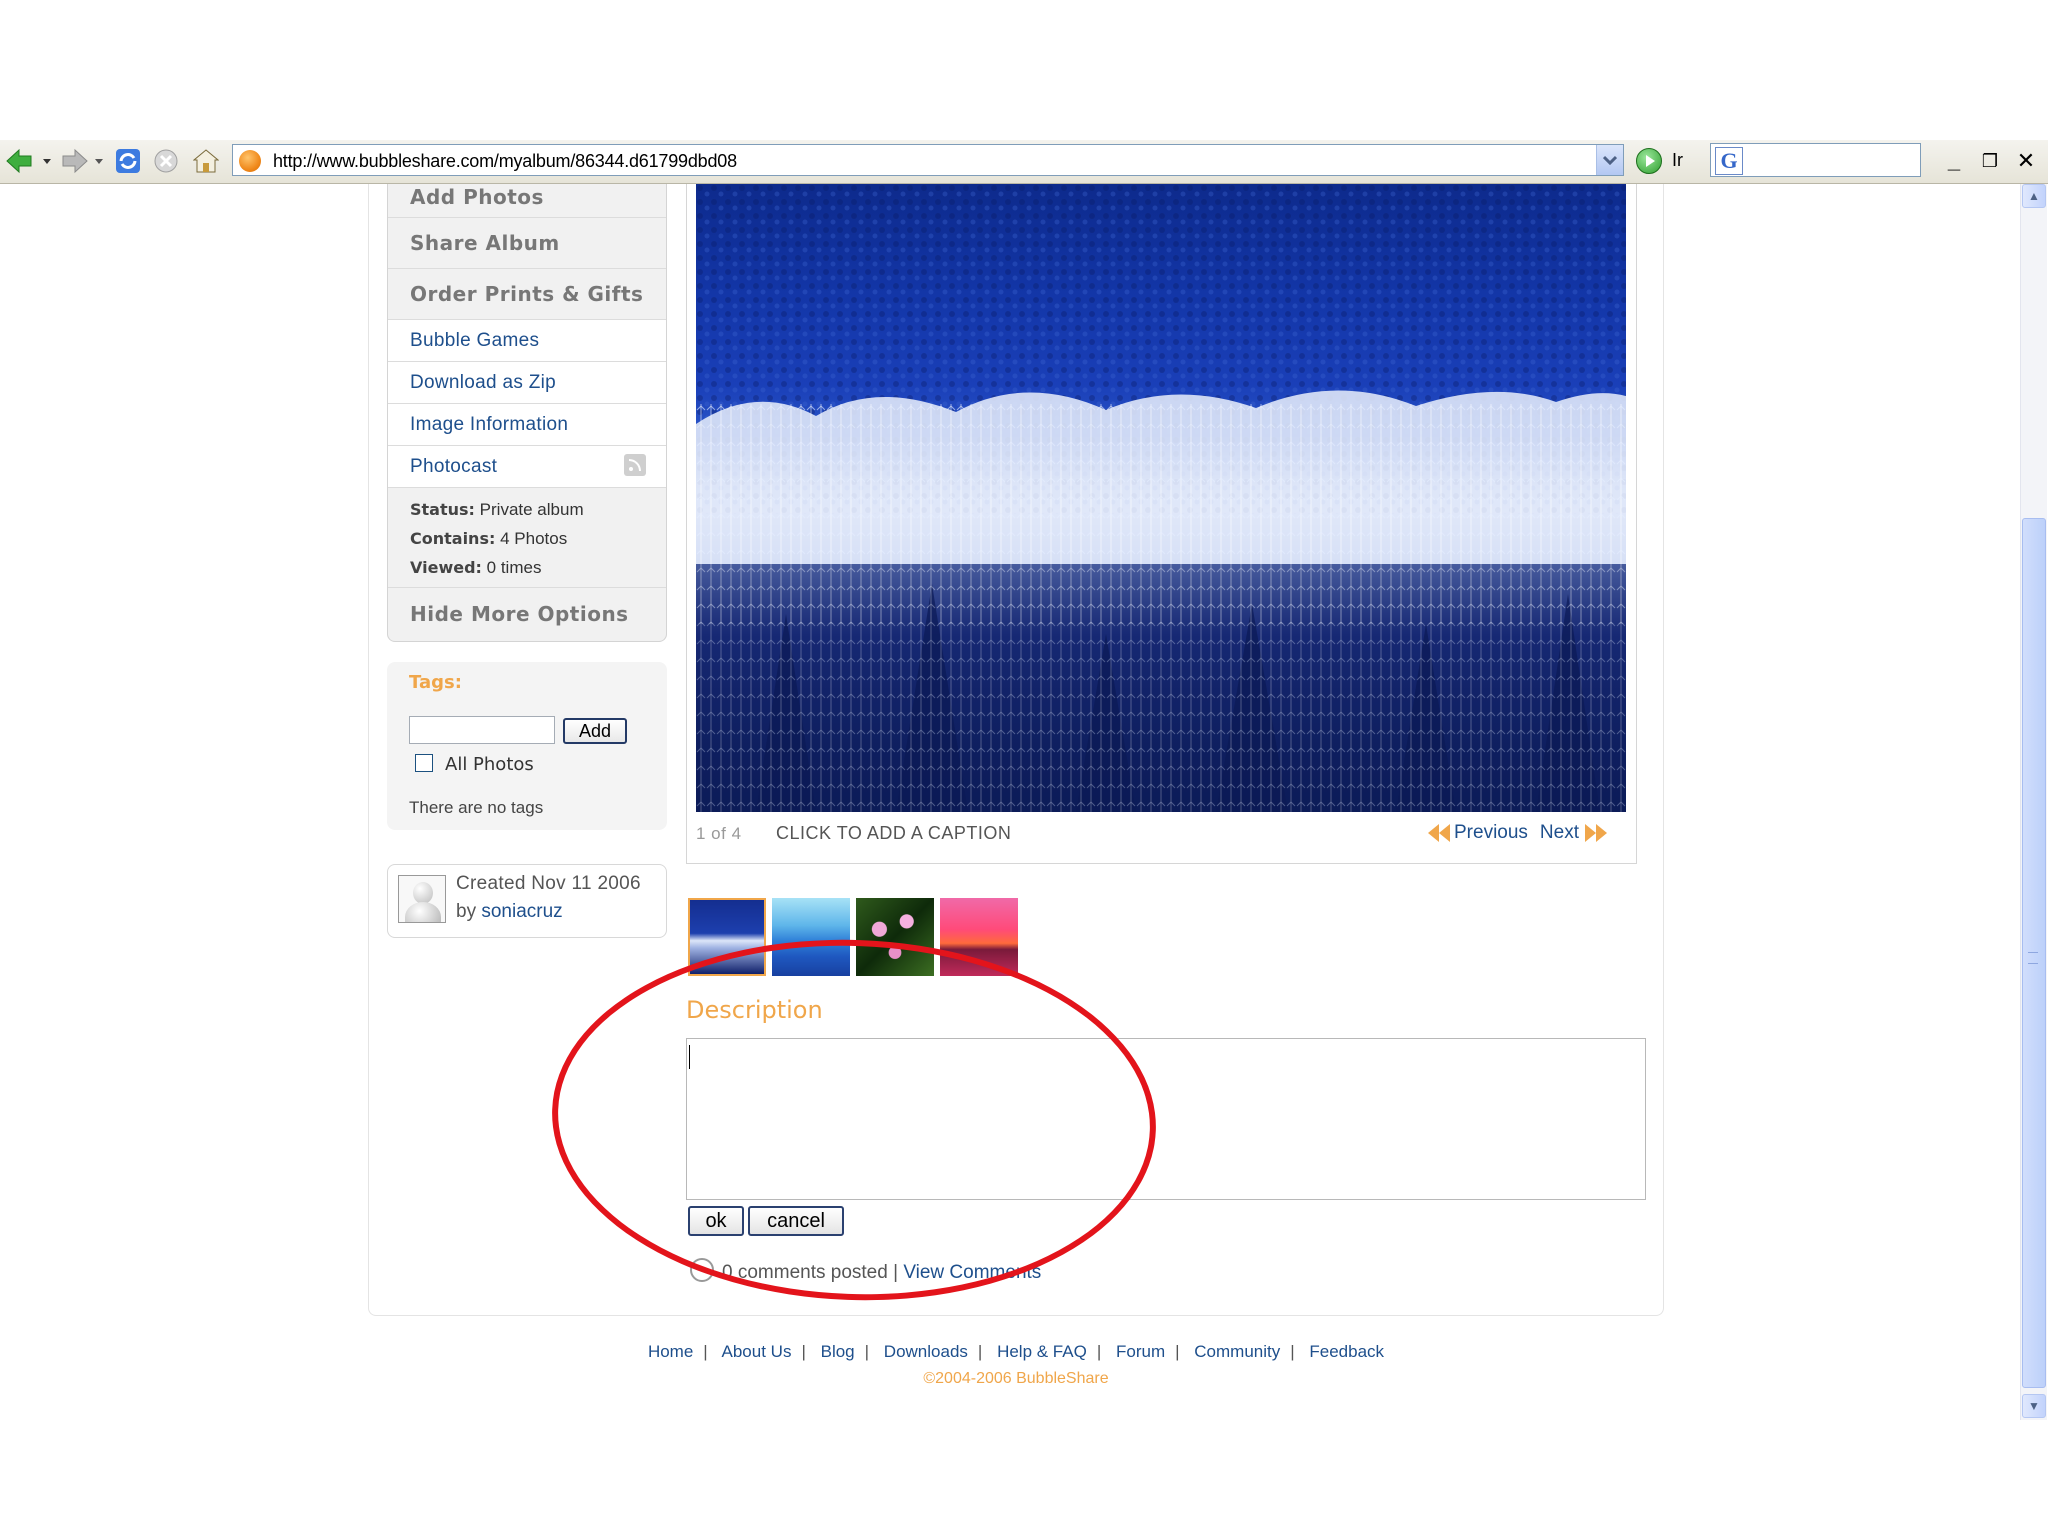  Describe the element at coordinates (521, 911) in the screenshot. I see `creator-username-link: soniacruz` at that location.